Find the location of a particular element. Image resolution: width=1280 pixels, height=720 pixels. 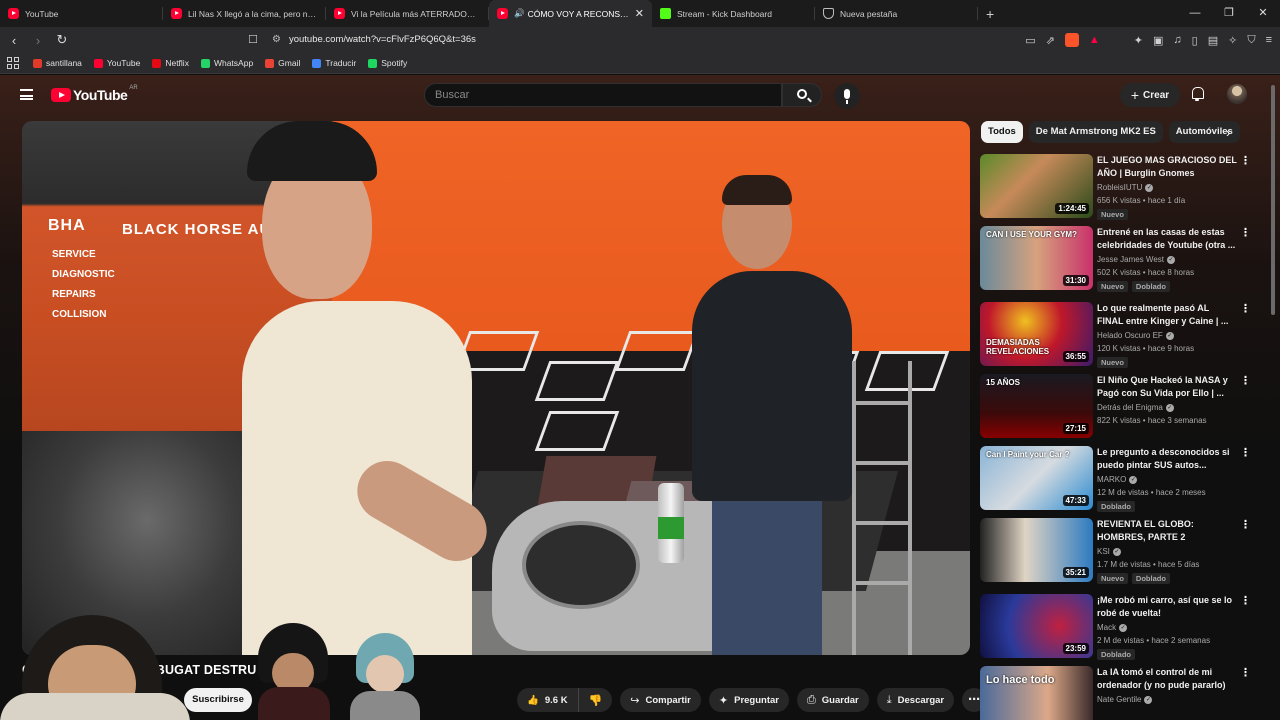

new-tab-icon: + is located at coordinates (990, 14).